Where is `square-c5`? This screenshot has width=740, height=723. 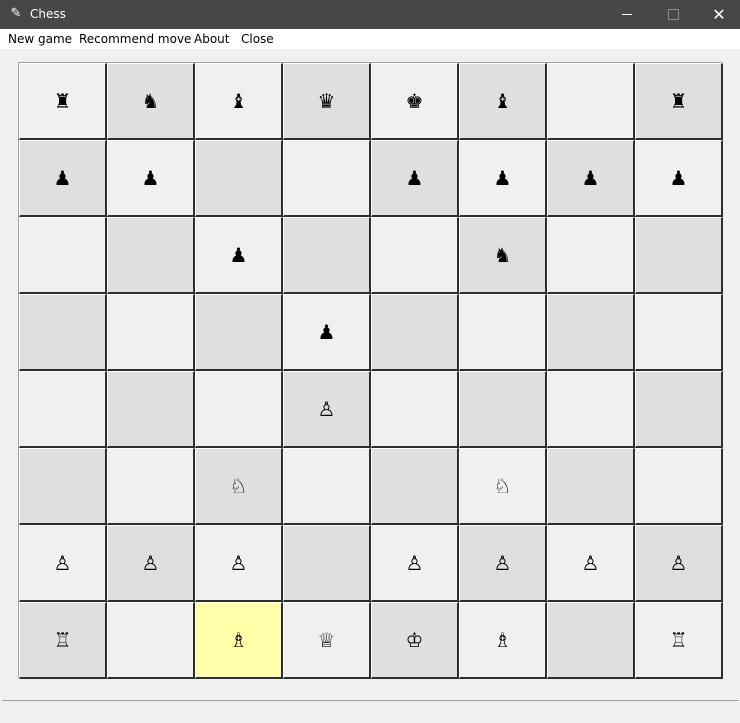 square-c5 is located at coordinates (239, 332).